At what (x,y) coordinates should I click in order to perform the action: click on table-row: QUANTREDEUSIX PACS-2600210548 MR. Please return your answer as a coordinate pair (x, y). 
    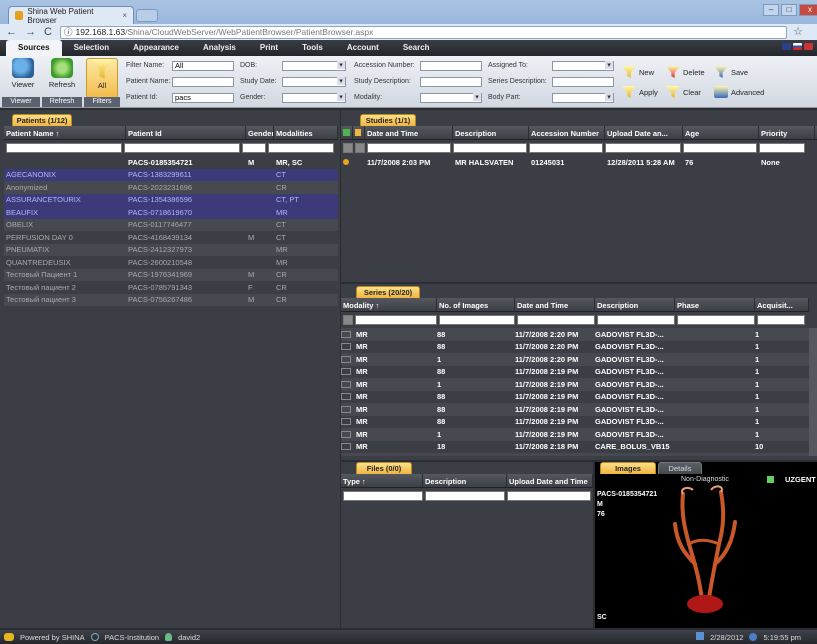
    Looking at the image, I should click on (171, 262).